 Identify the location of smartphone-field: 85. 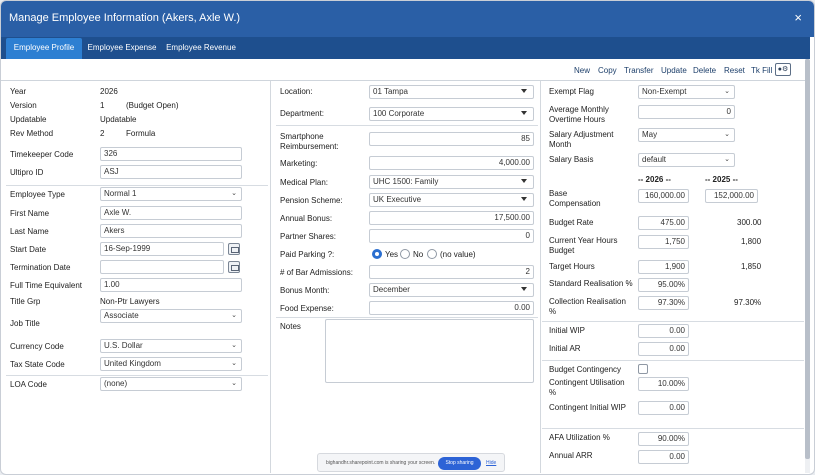
(451, 139).